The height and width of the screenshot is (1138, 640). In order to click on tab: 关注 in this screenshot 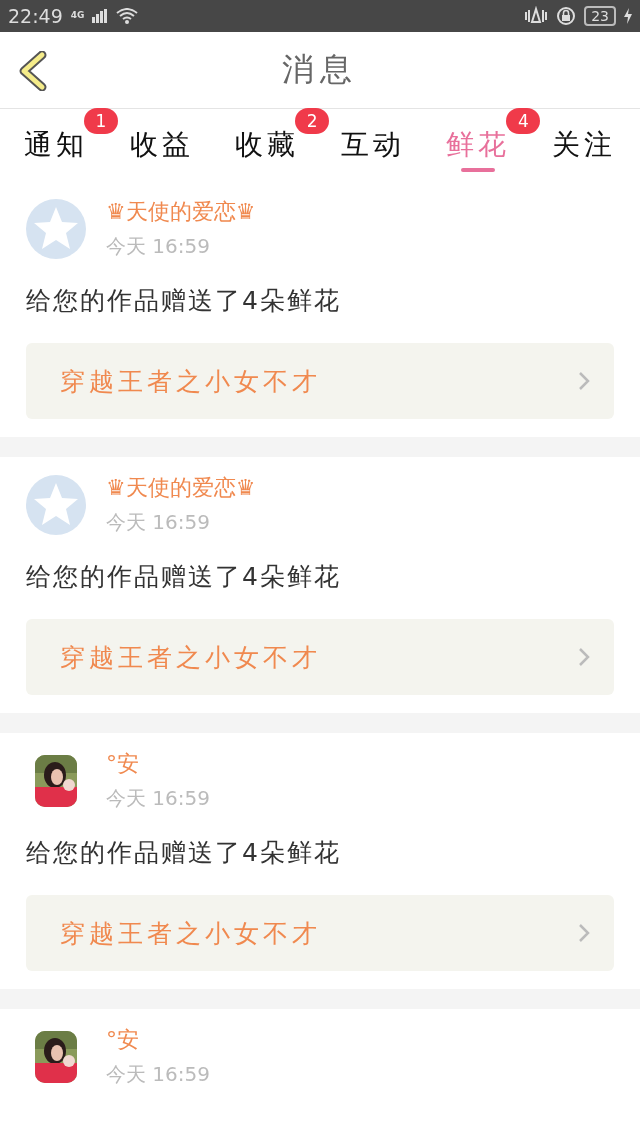, I will do `click(583, 145)`.